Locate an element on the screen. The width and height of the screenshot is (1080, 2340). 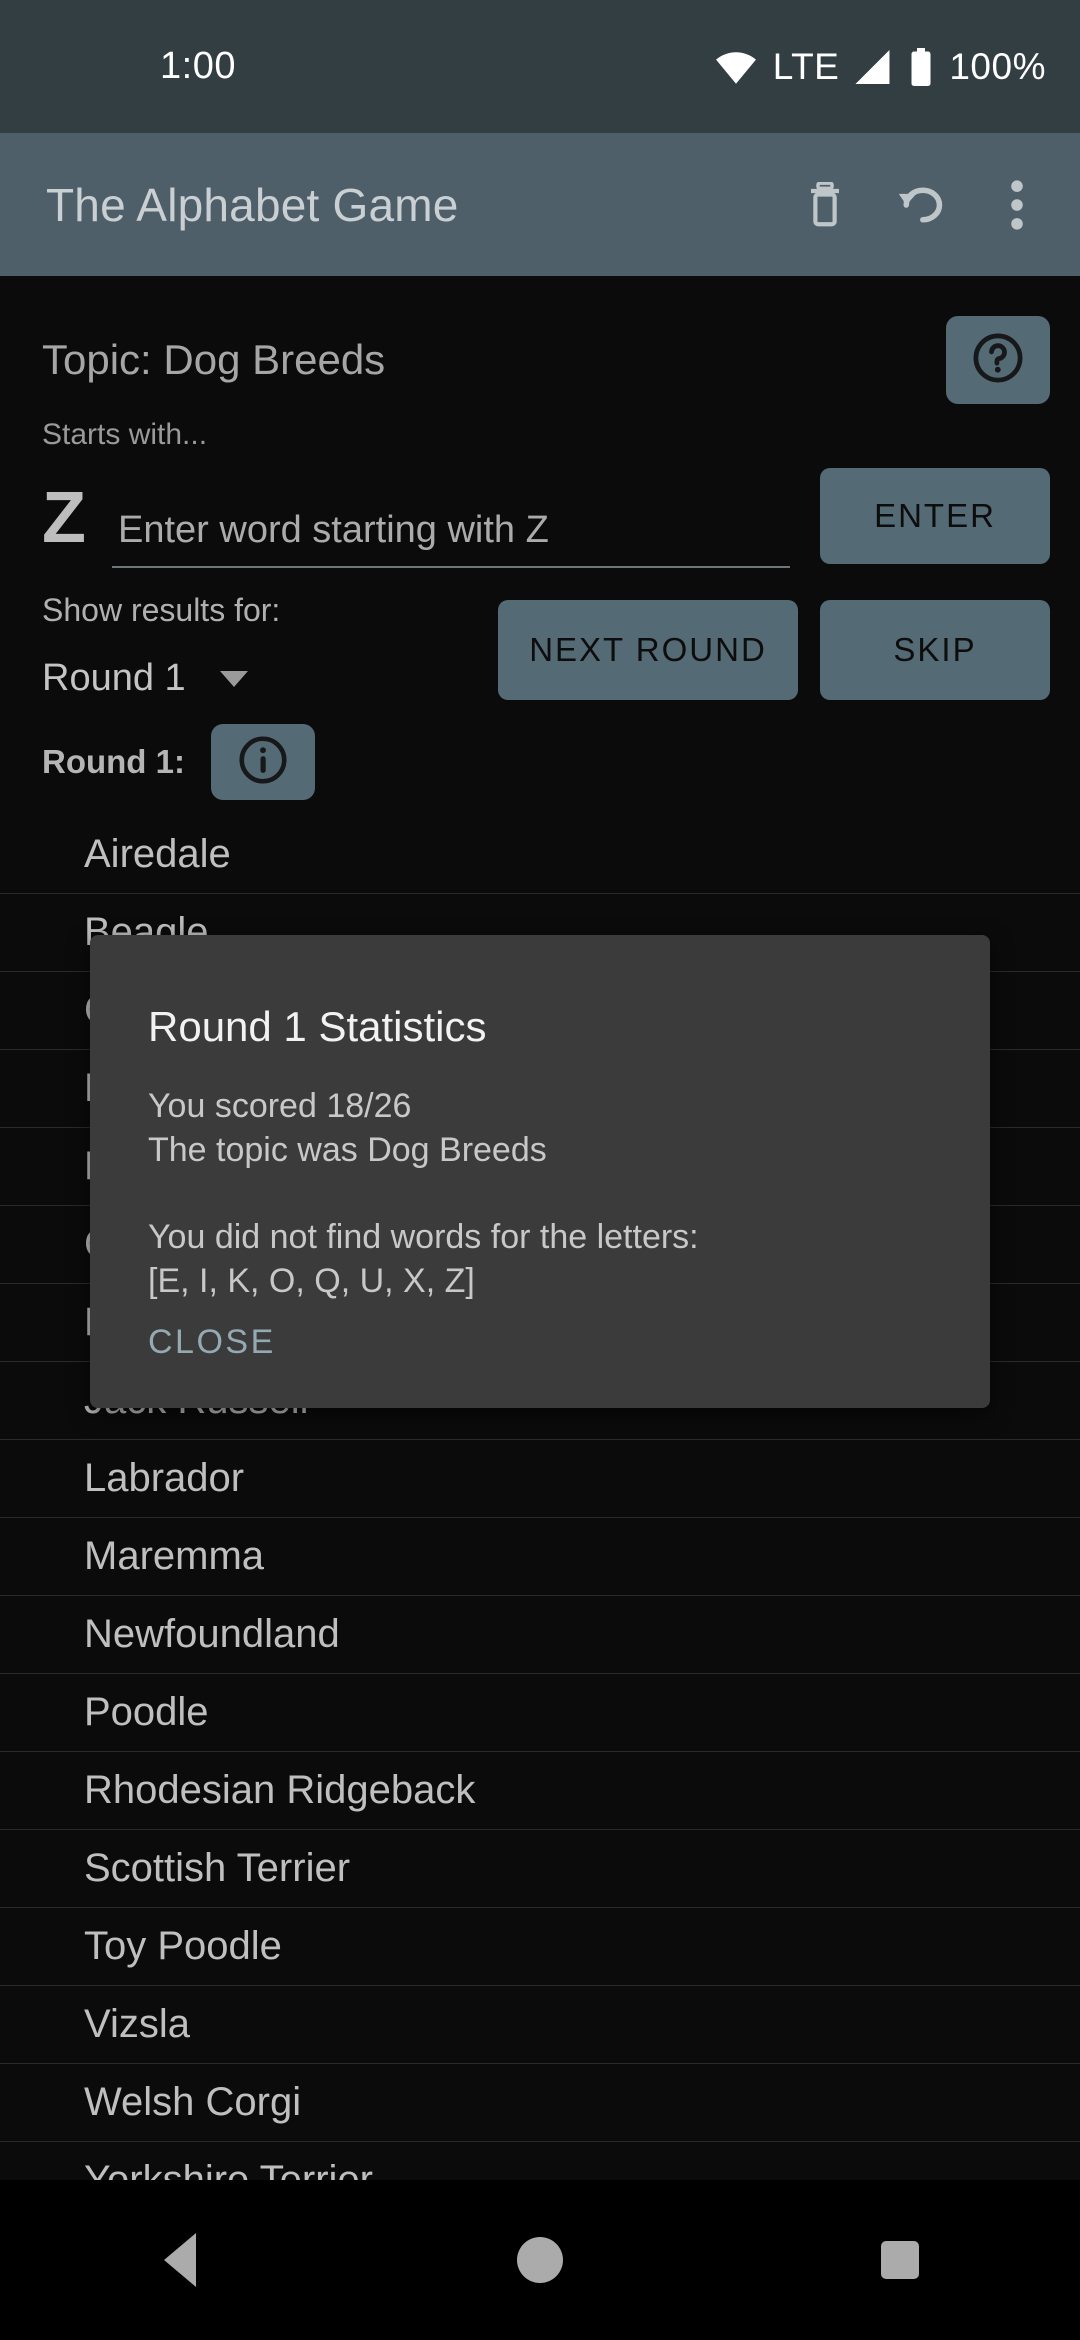
back-button is located at coordinates (180, 2260).